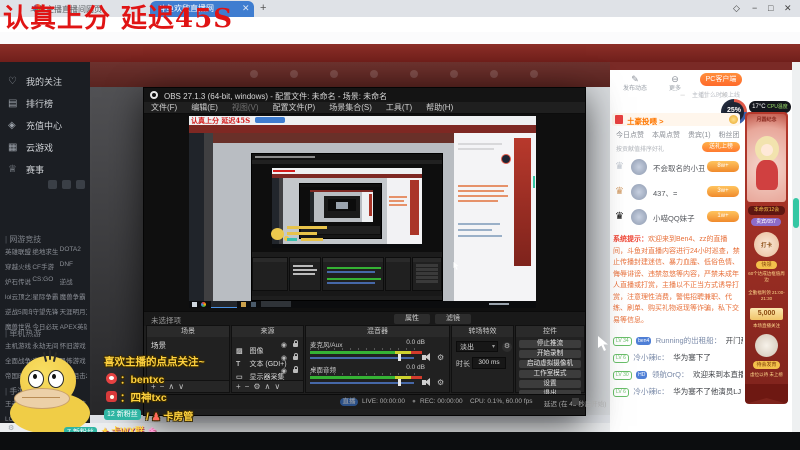  What do you see at coordinates (766, 365) in the screenshot?
I see `wait-button: 待会发育` at bounding box center [766, 365].